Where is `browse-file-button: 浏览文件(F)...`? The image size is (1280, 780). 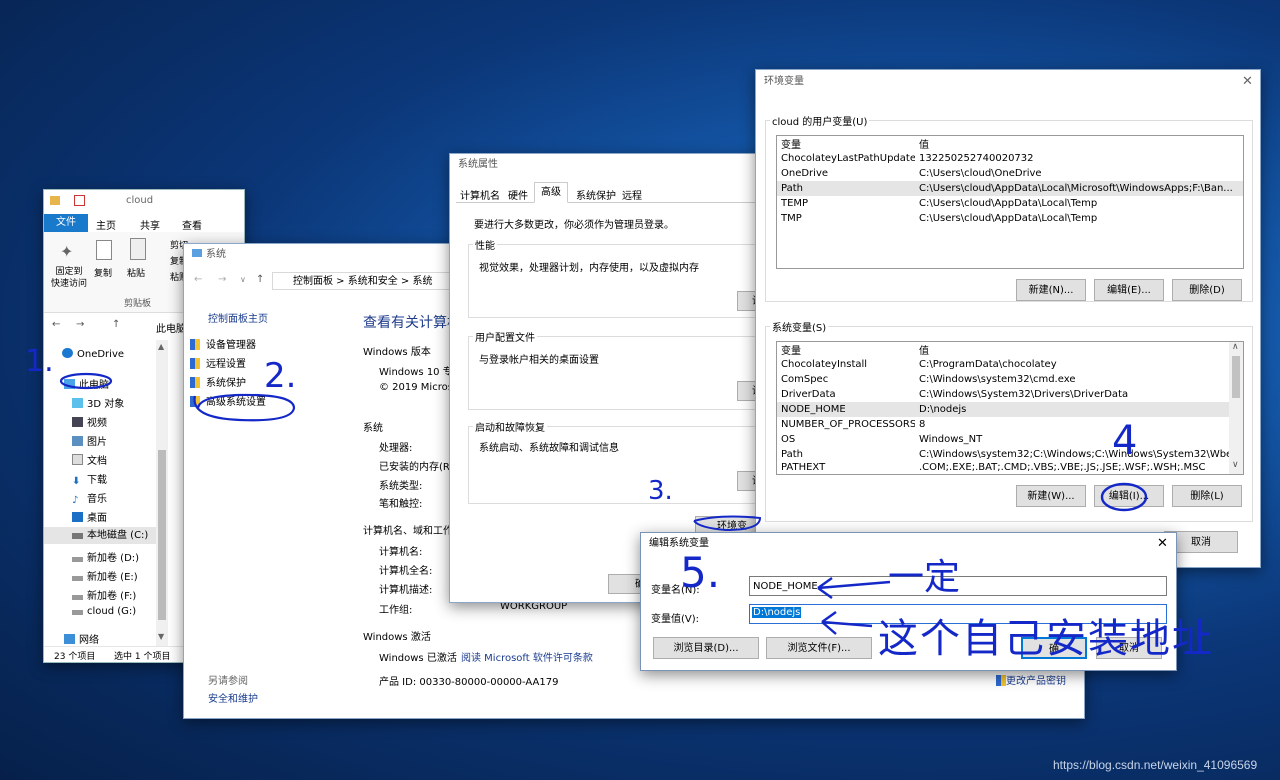
browse-file-button: 浏览文件(F)... is located at coordinates (819, 648).